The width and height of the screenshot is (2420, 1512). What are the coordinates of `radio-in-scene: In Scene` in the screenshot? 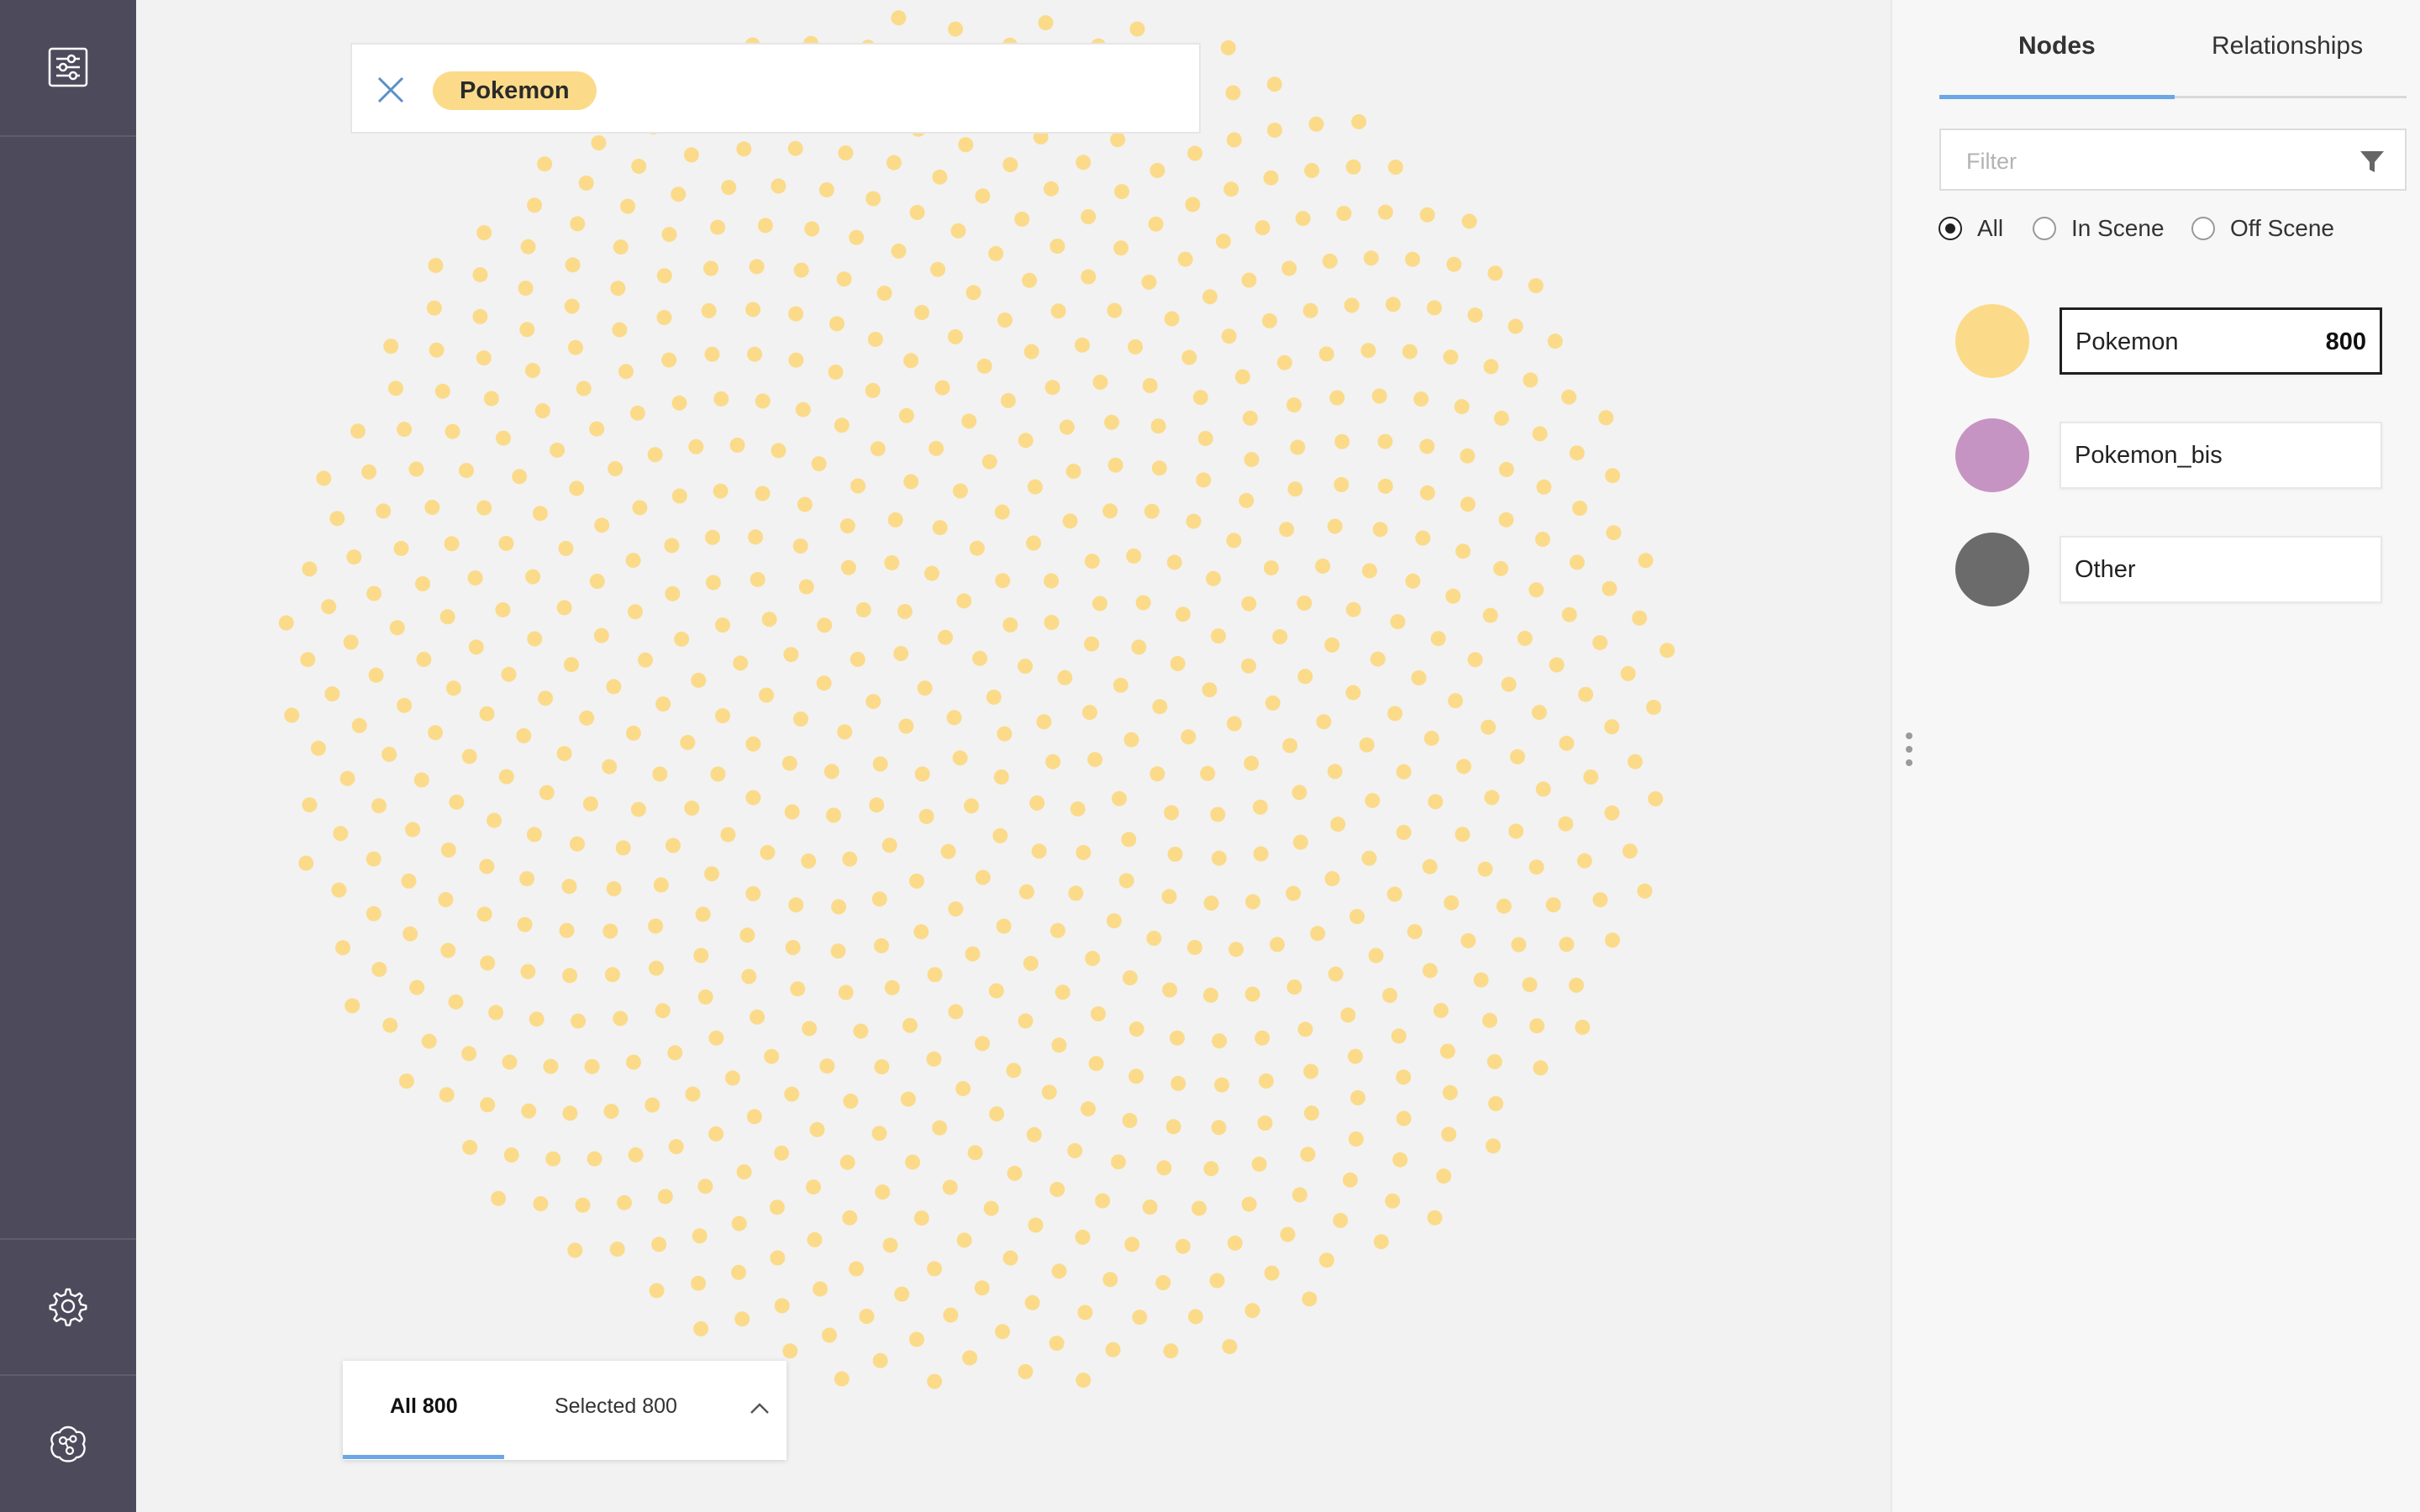 It's located at (2099, 228).